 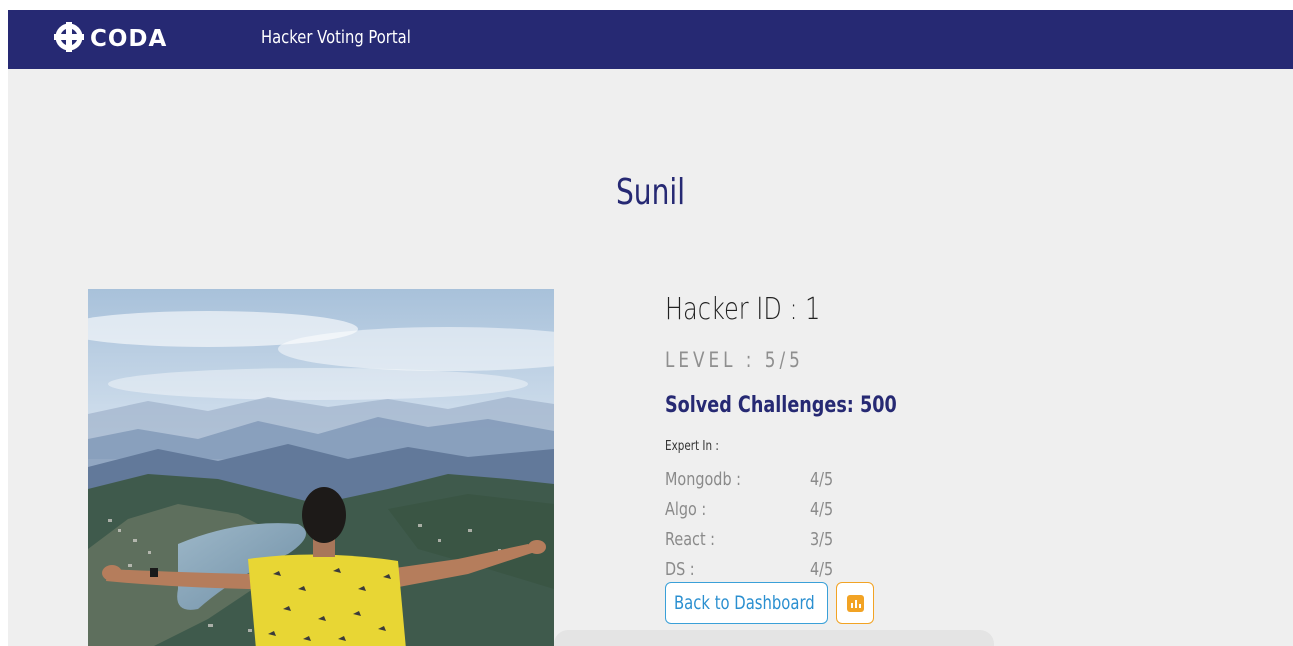 I want to click on coda-cross-icon, so click(x=69, y=39).